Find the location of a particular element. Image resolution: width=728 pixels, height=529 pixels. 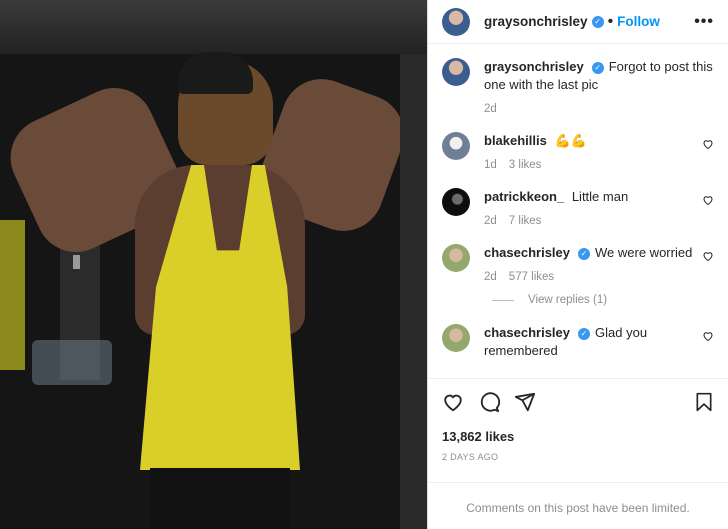

photo-shelf is located at coordinates (72, 362).